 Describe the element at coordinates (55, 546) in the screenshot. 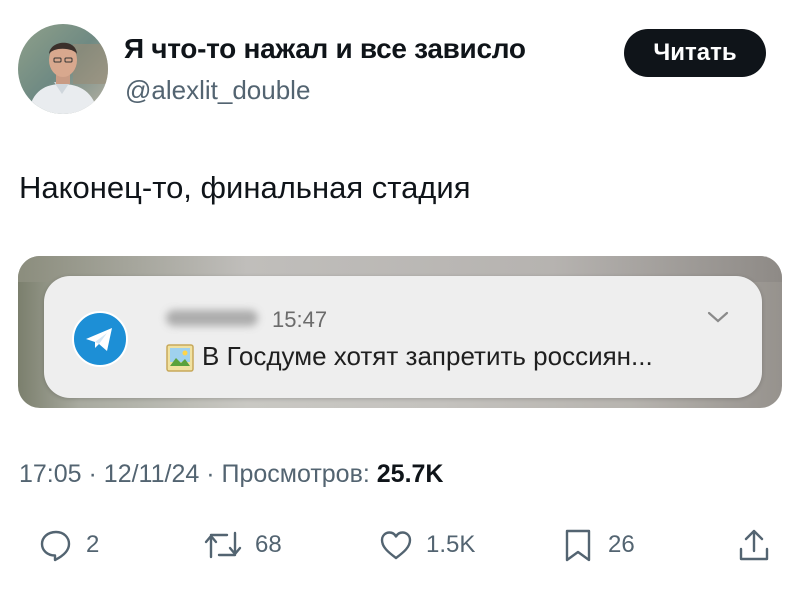

I see `reply-icon` at that location.